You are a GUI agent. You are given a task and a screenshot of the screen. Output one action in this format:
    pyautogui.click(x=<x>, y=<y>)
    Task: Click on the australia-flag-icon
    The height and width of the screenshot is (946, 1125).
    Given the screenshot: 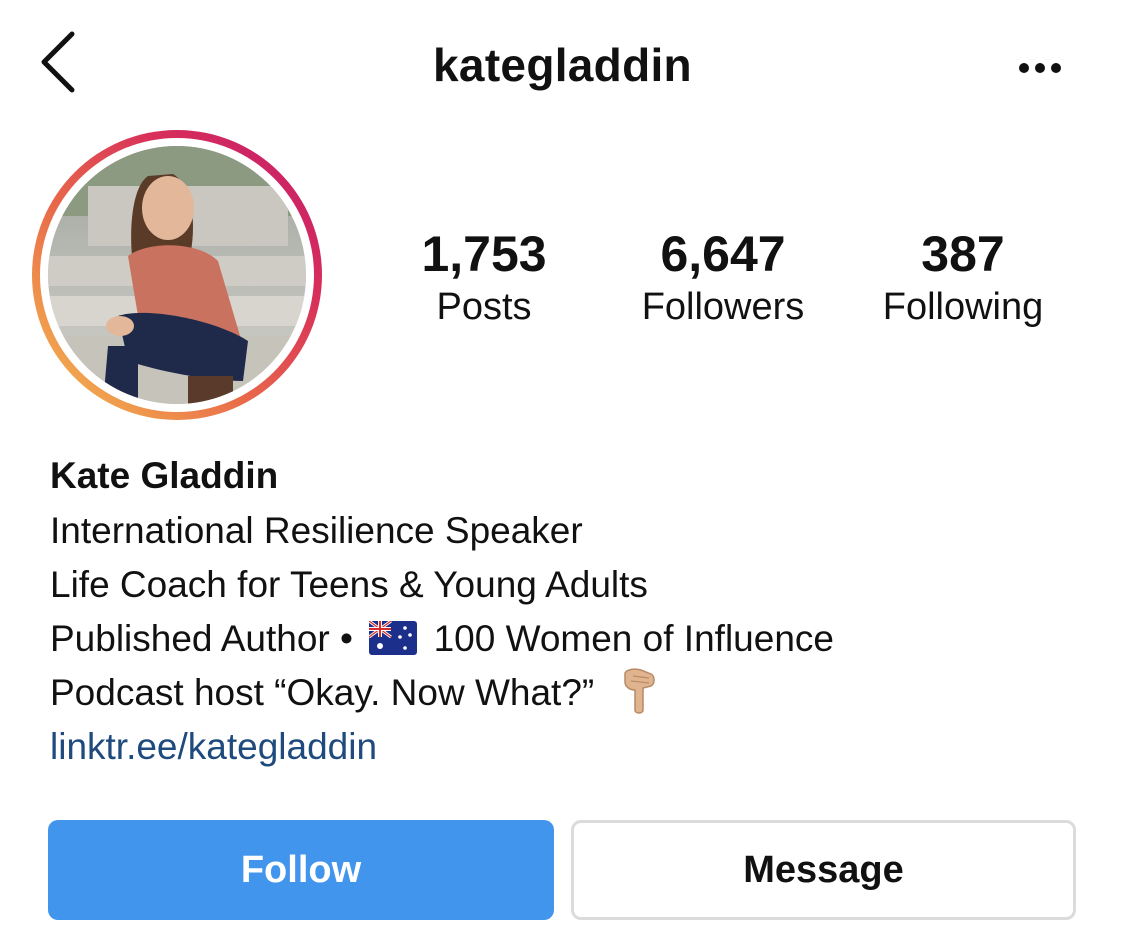 What is the action you would take?
    pyautogui.click(x=393, y=638)
    